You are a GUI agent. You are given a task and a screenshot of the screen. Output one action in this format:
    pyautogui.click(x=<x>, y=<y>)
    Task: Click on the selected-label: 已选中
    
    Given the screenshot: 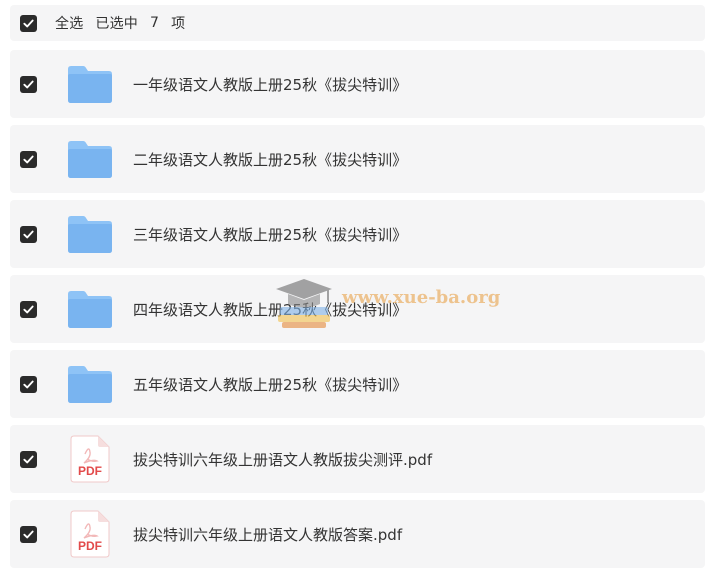 What is the action you would take?
    pyautogui.click(x=117, y=24)
    